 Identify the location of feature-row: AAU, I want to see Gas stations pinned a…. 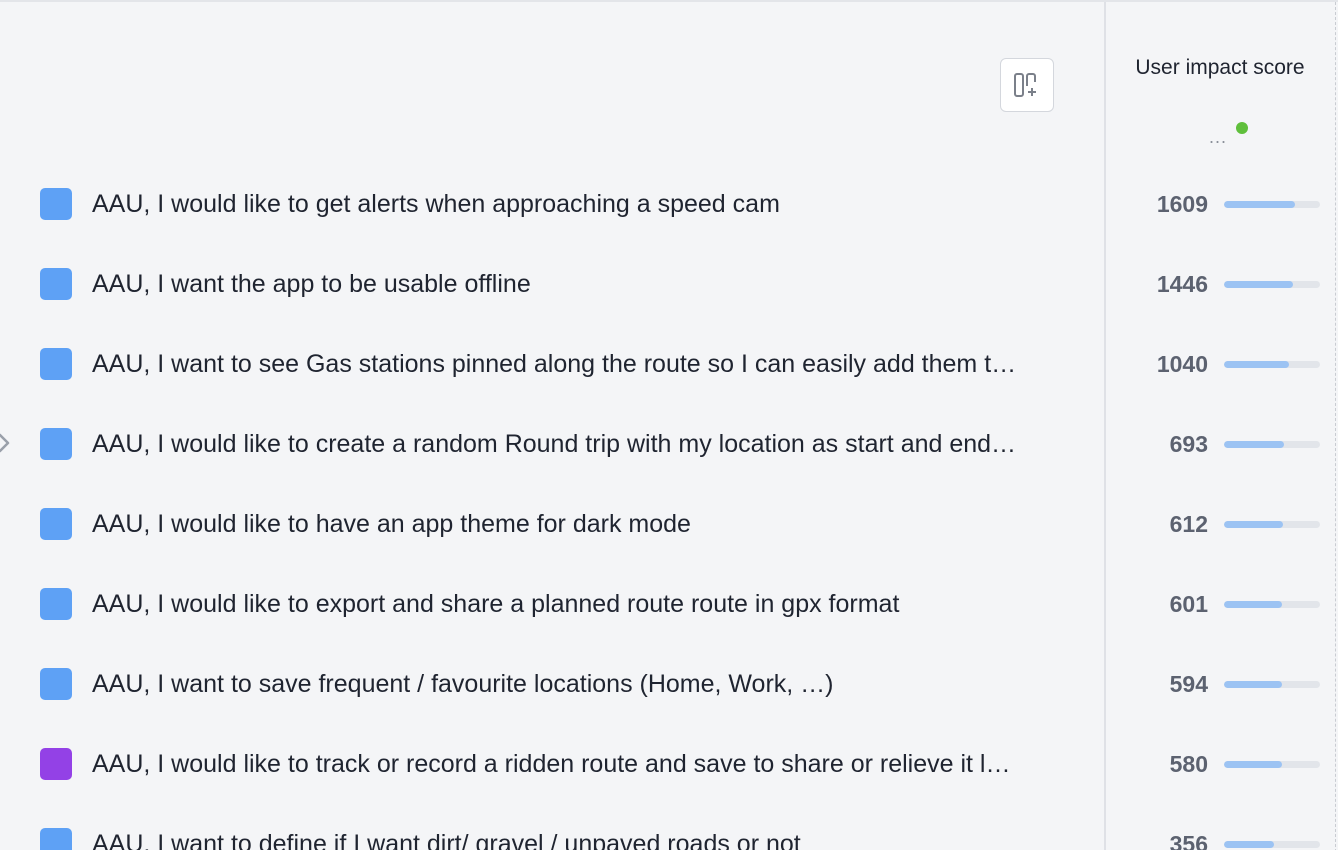
(669, 364).